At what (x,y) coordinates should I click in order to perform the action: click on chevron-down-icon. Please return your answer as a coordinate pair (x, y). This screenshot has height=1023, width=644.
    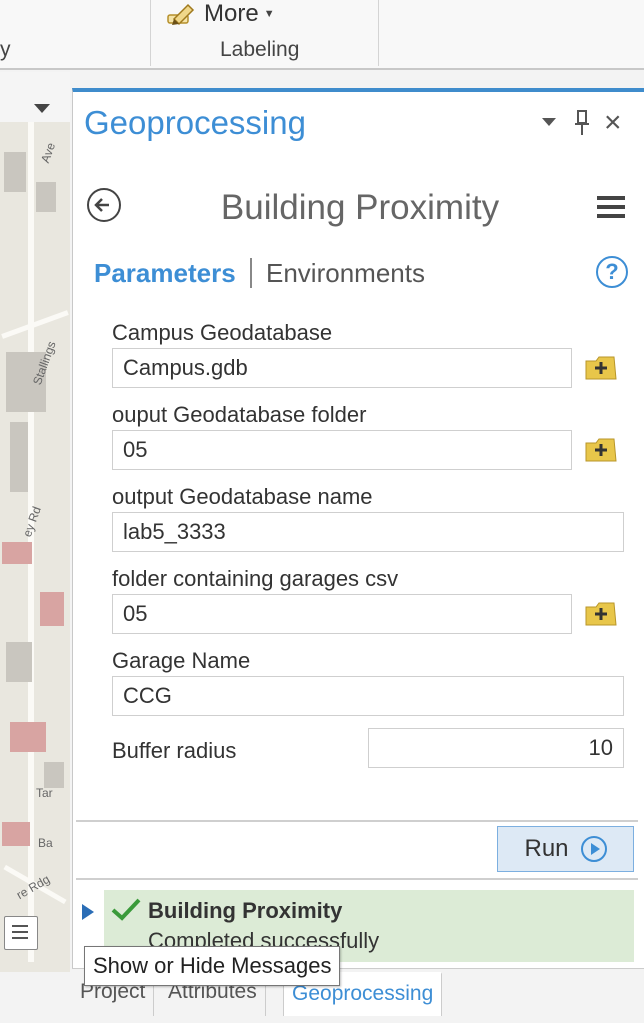
    Looking at the image, I should click on (42, 108).